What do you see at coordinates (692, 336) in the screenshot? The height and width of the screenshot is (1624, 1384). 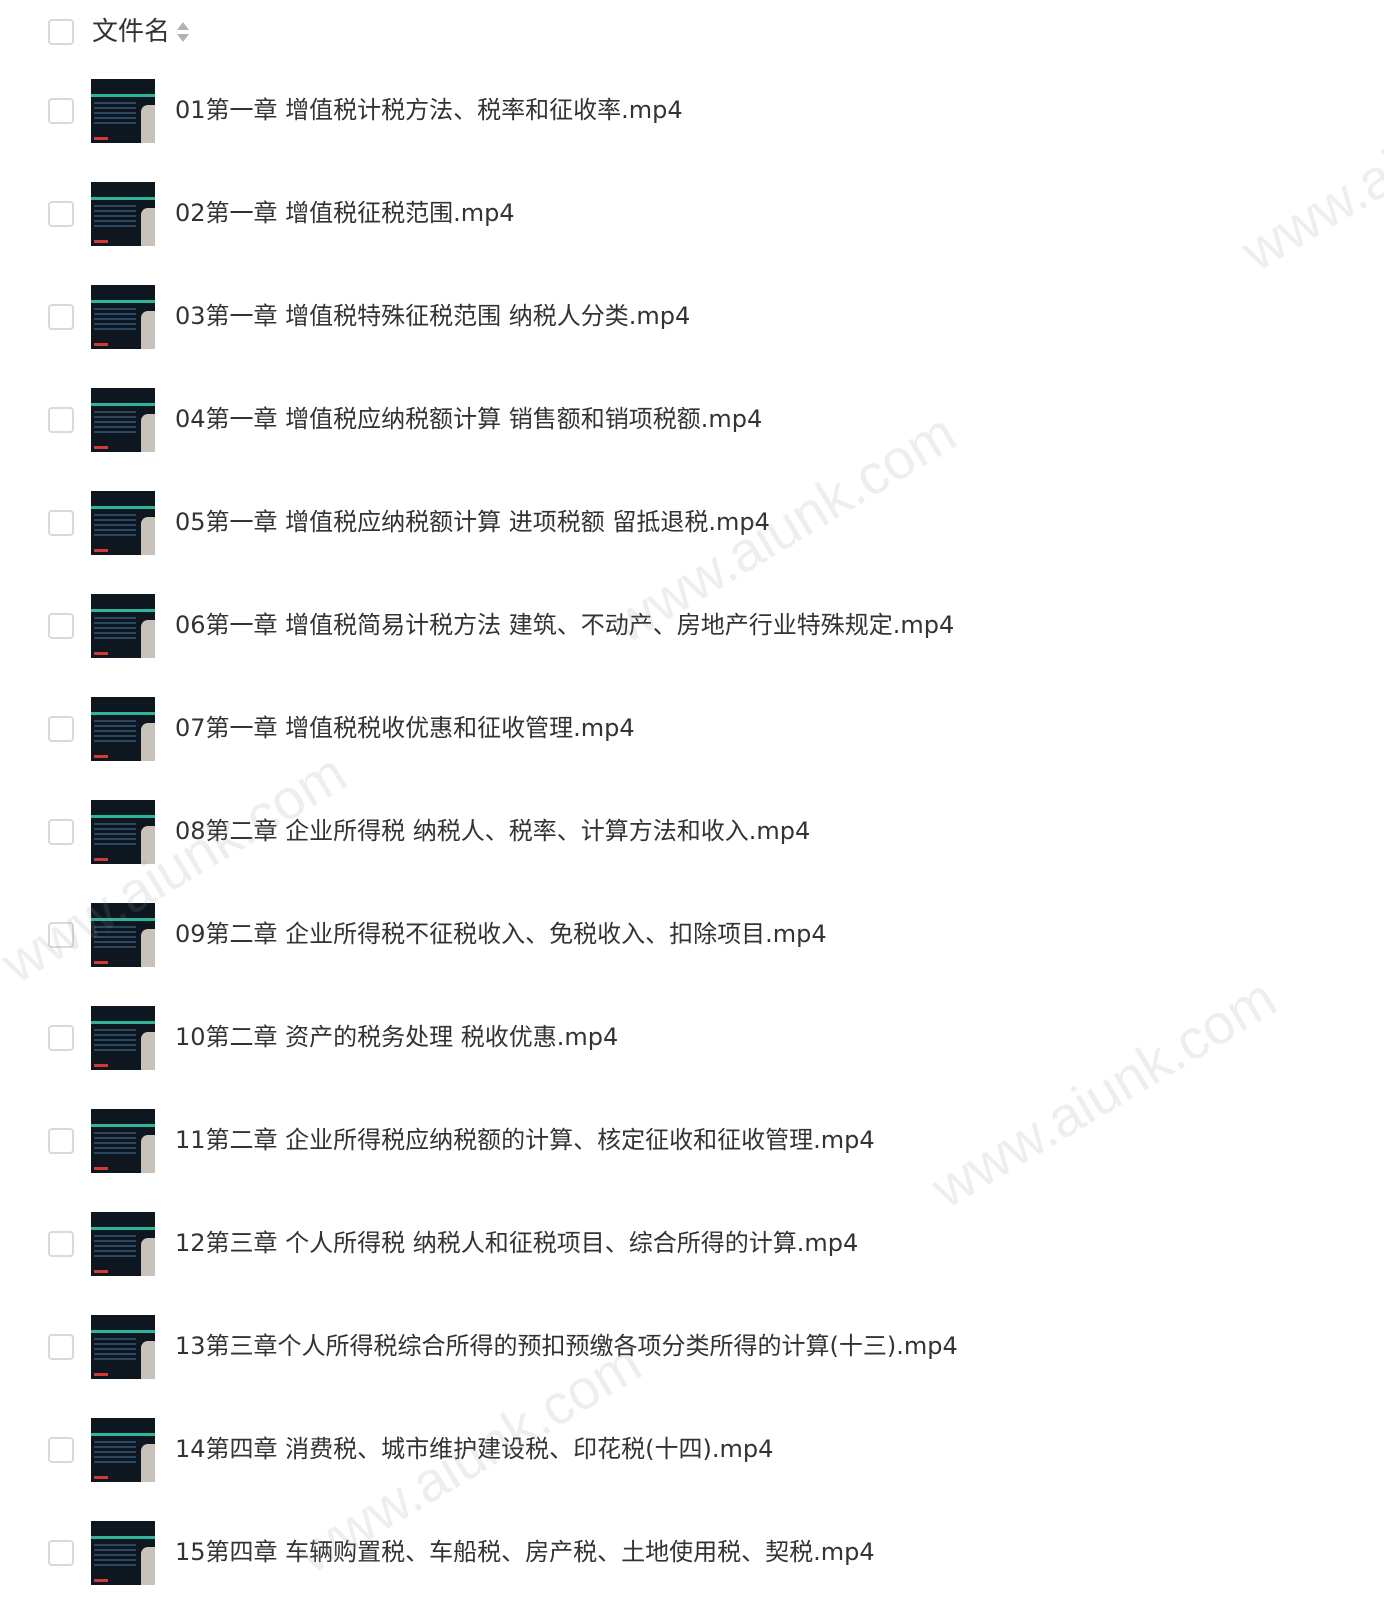 I see `file-row: 03第一章 增值税特殊征税范围 纳税人分类.mp4` at bounding box center [692, 336].